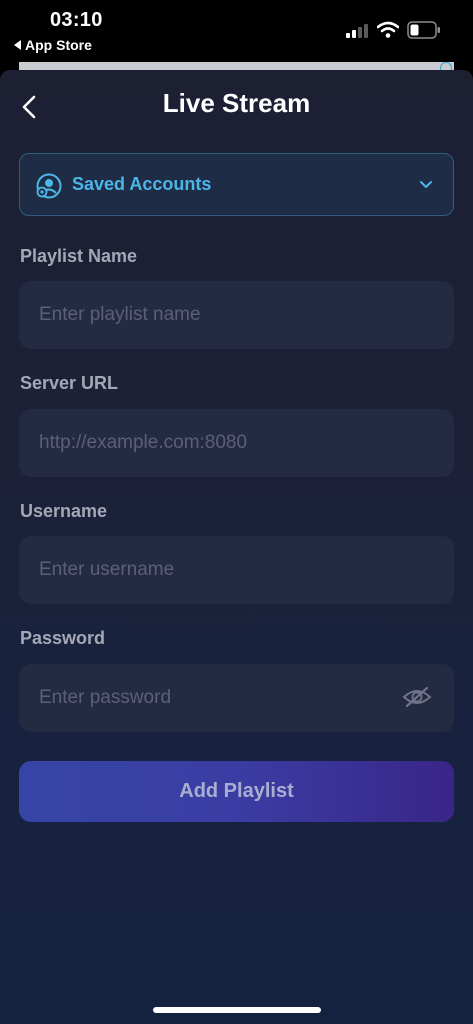 This screenshot has width=473, height=1024. I want to click on add-playlist-button: Add Playlist, so click(236, 791).